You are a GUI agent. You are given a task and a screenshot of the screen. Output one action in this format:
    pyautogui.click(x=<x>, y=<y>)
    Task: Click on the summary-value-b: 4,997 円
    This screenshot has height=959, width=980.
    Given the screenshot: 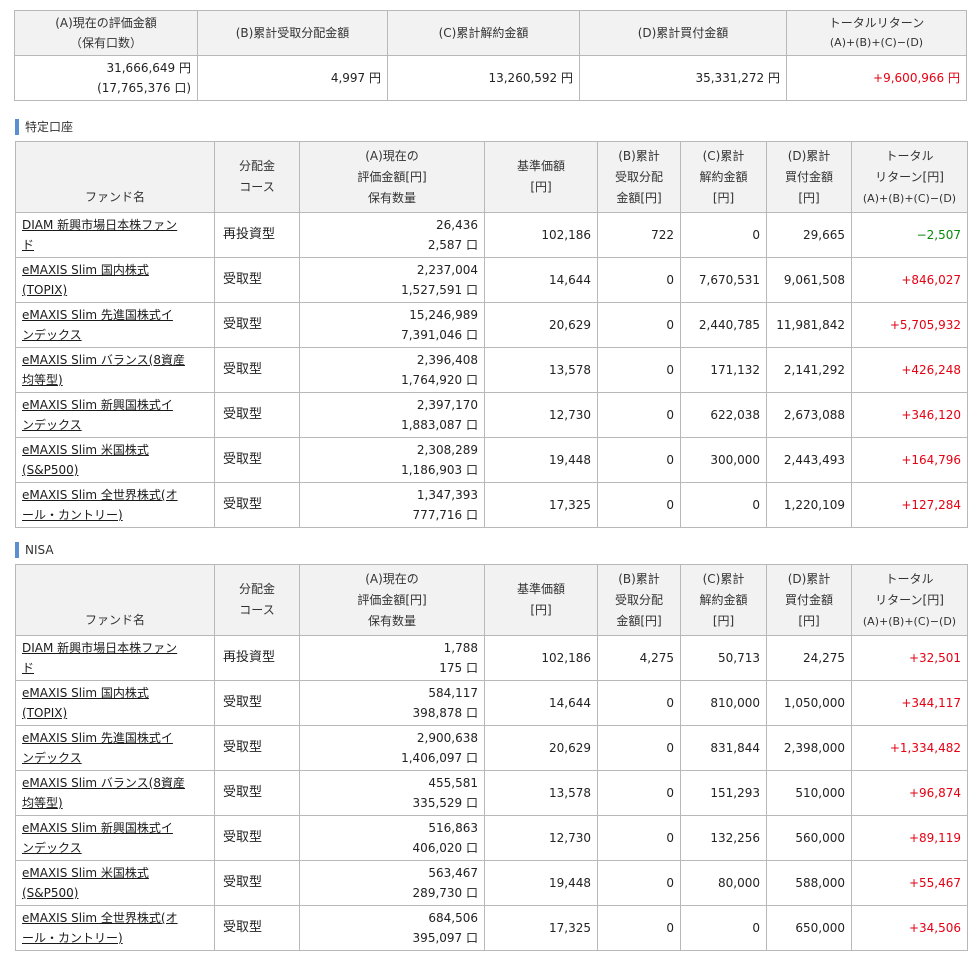 What is the action you would take?
    pyautogui.click(x=292, y=78)
    